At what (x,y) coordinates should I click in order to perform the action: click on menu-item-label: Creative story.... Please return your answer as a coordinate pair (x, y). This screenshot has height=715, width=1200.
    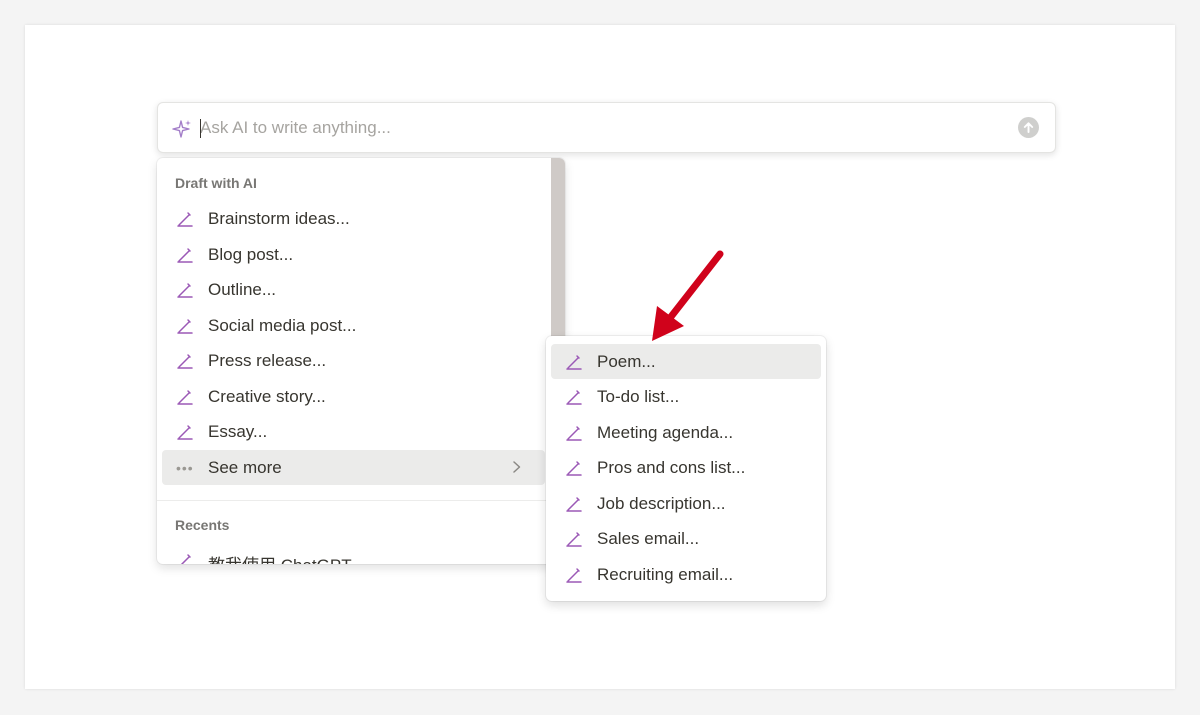
    Looking at the image, I should click on (267, 396).